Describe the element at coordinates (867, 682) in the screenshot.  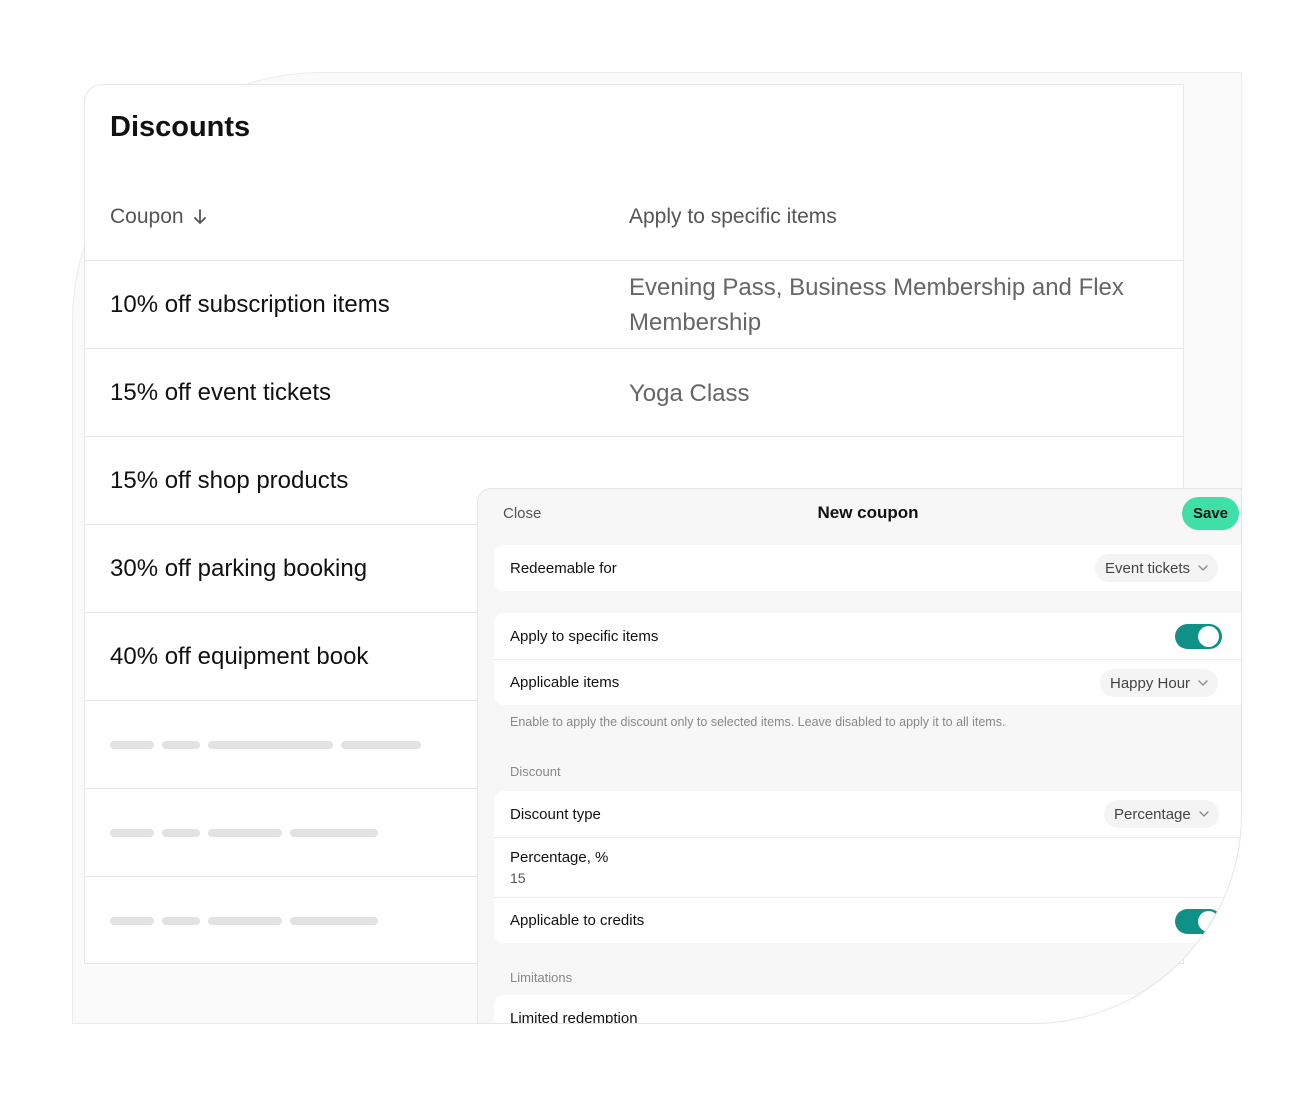
I see `applicable-items-row: Applicable items Happy Hour` at that location.